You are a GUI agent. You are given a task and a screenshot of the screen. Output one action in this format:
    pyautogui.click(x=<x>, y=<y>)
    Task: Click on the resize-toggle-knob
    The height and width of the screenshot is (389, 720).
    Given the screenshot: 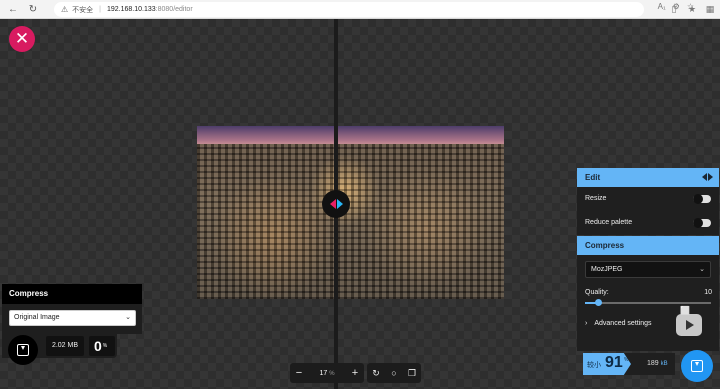 What is the action you would take?
    pyautogui.click(x=698, y=199)
    